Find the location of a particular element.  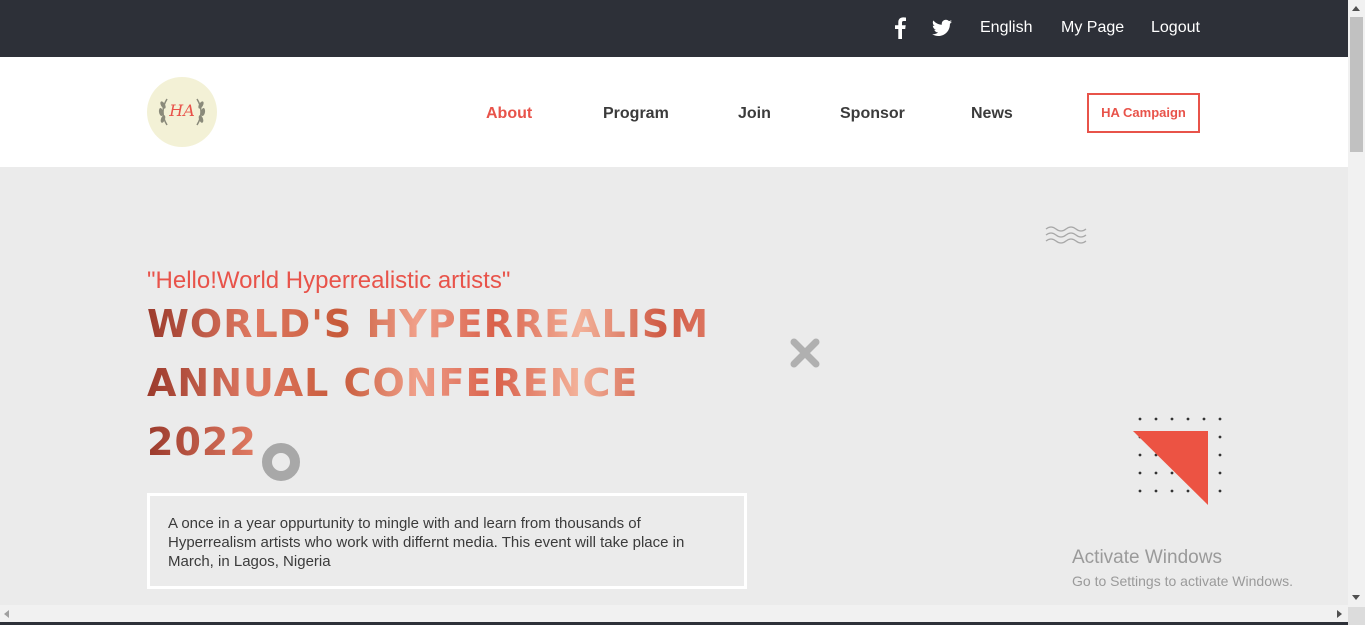

headline-line-2: ANNUAL CONFERENCE is located at coordinates (393, 383).